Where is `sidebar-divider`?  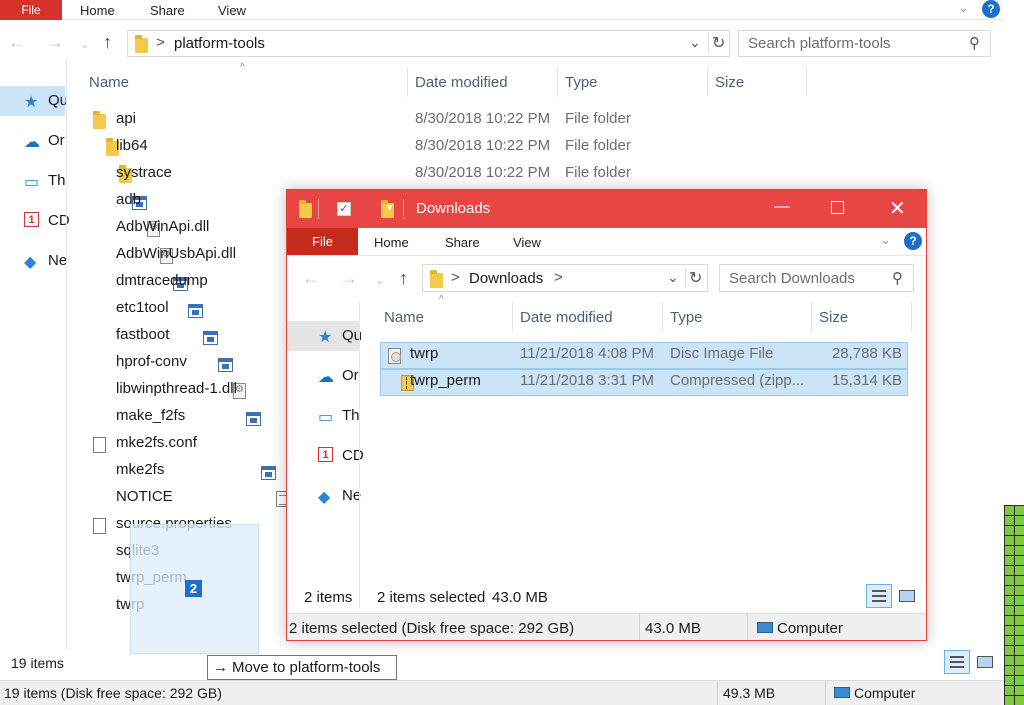
sidebar-divider is located at coordinates (359, 455).